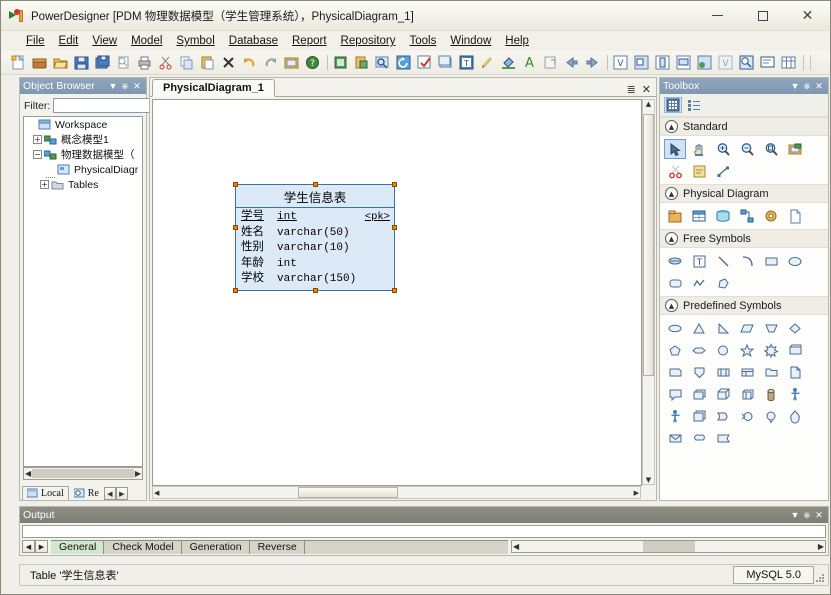 The width and height of the screenshot is (831, 595). What do you see at coordinates (771, 394) in the screenshot?
I see `cylinder-icon` at bounding box center [771, 394].